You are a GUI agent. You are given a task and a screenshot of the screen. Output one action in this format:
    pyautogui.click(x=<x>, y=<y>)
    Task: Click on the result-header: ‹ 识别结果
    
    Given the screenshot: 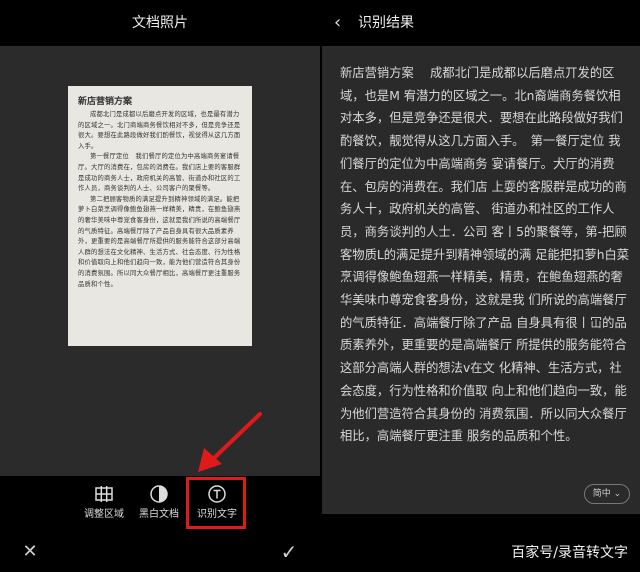 What is the action you would take?
    pyautogui.click(x=481, y=23)
    